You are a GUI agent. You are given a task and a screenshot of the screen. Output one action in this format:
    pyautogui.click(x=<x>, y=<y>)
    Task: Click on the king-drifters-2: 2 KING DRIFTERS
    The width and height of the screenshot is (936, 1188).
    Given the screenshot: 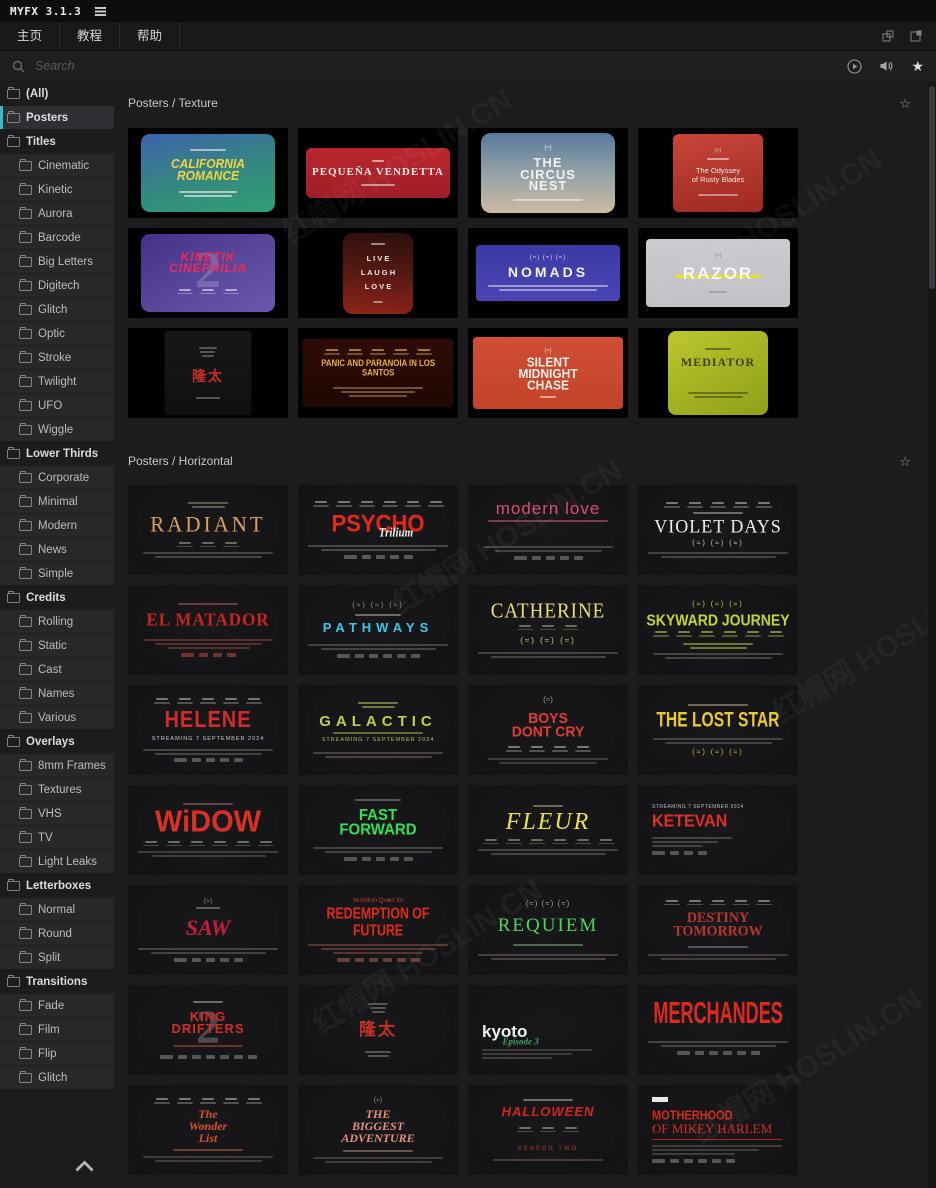 What is the action you would take?
    pyautogui.click(x=208, y=1030)
    